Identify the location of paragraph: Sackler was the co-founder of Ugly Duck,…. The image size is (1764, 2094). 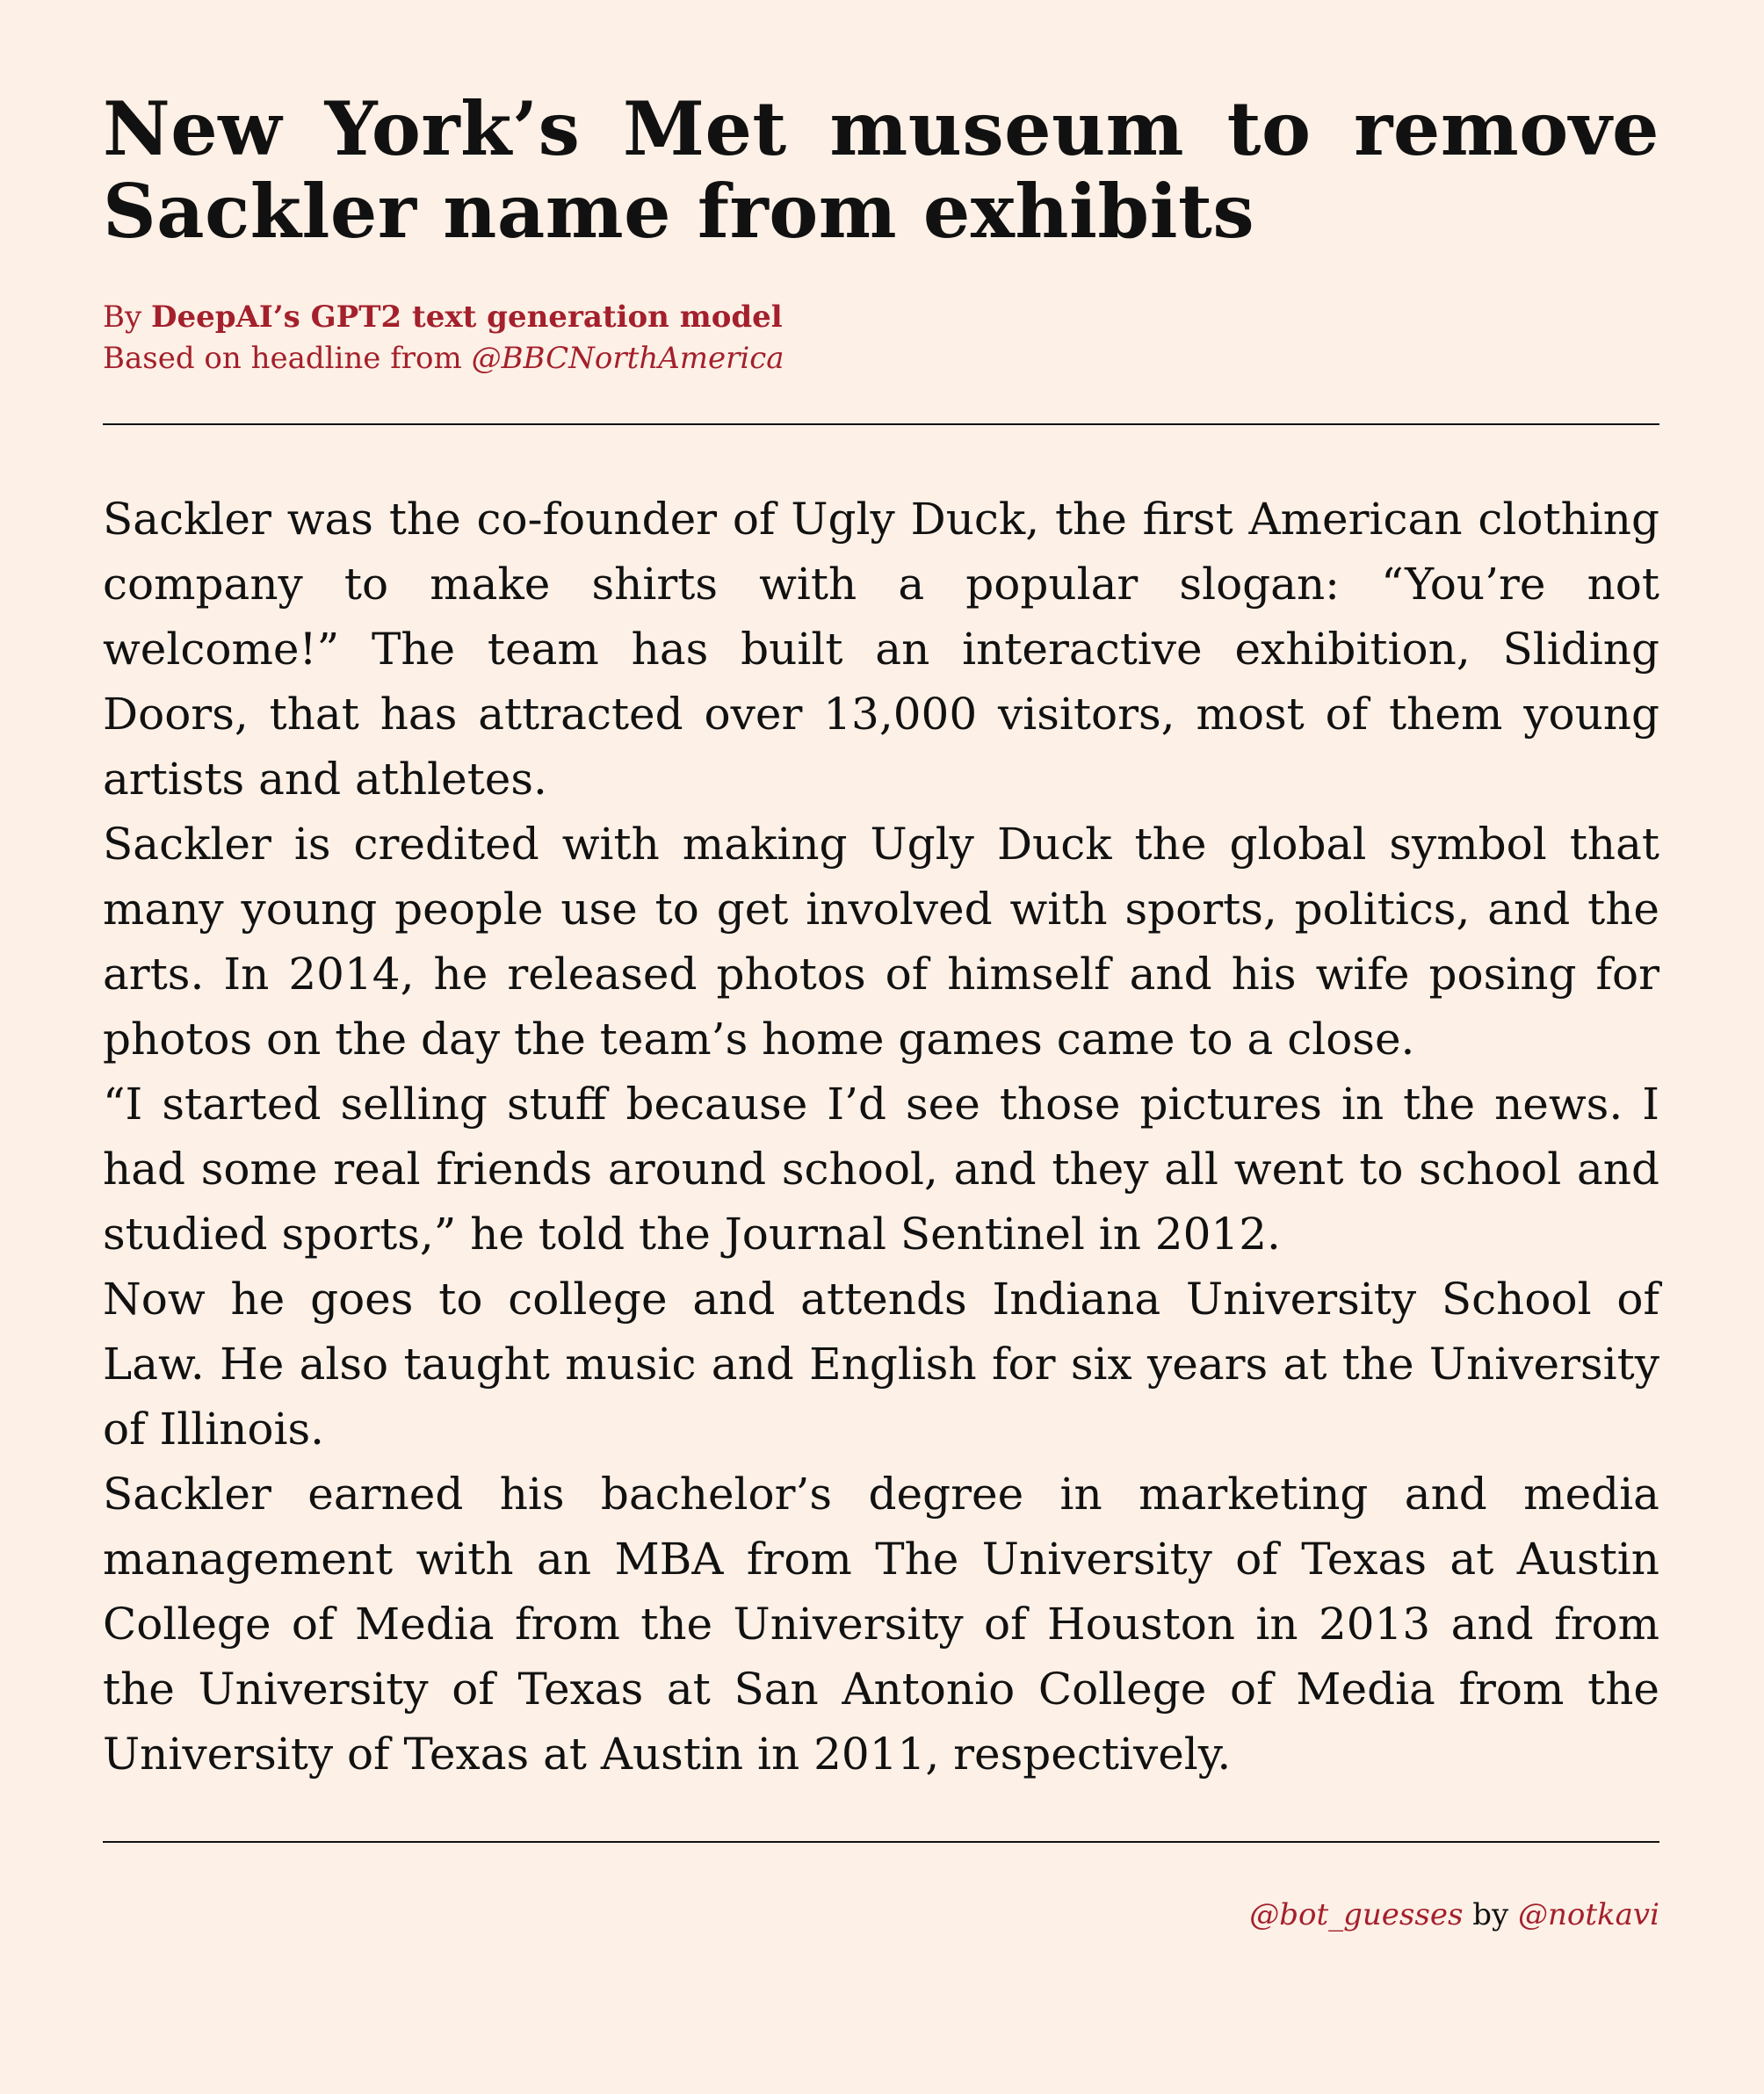
(881, 649).